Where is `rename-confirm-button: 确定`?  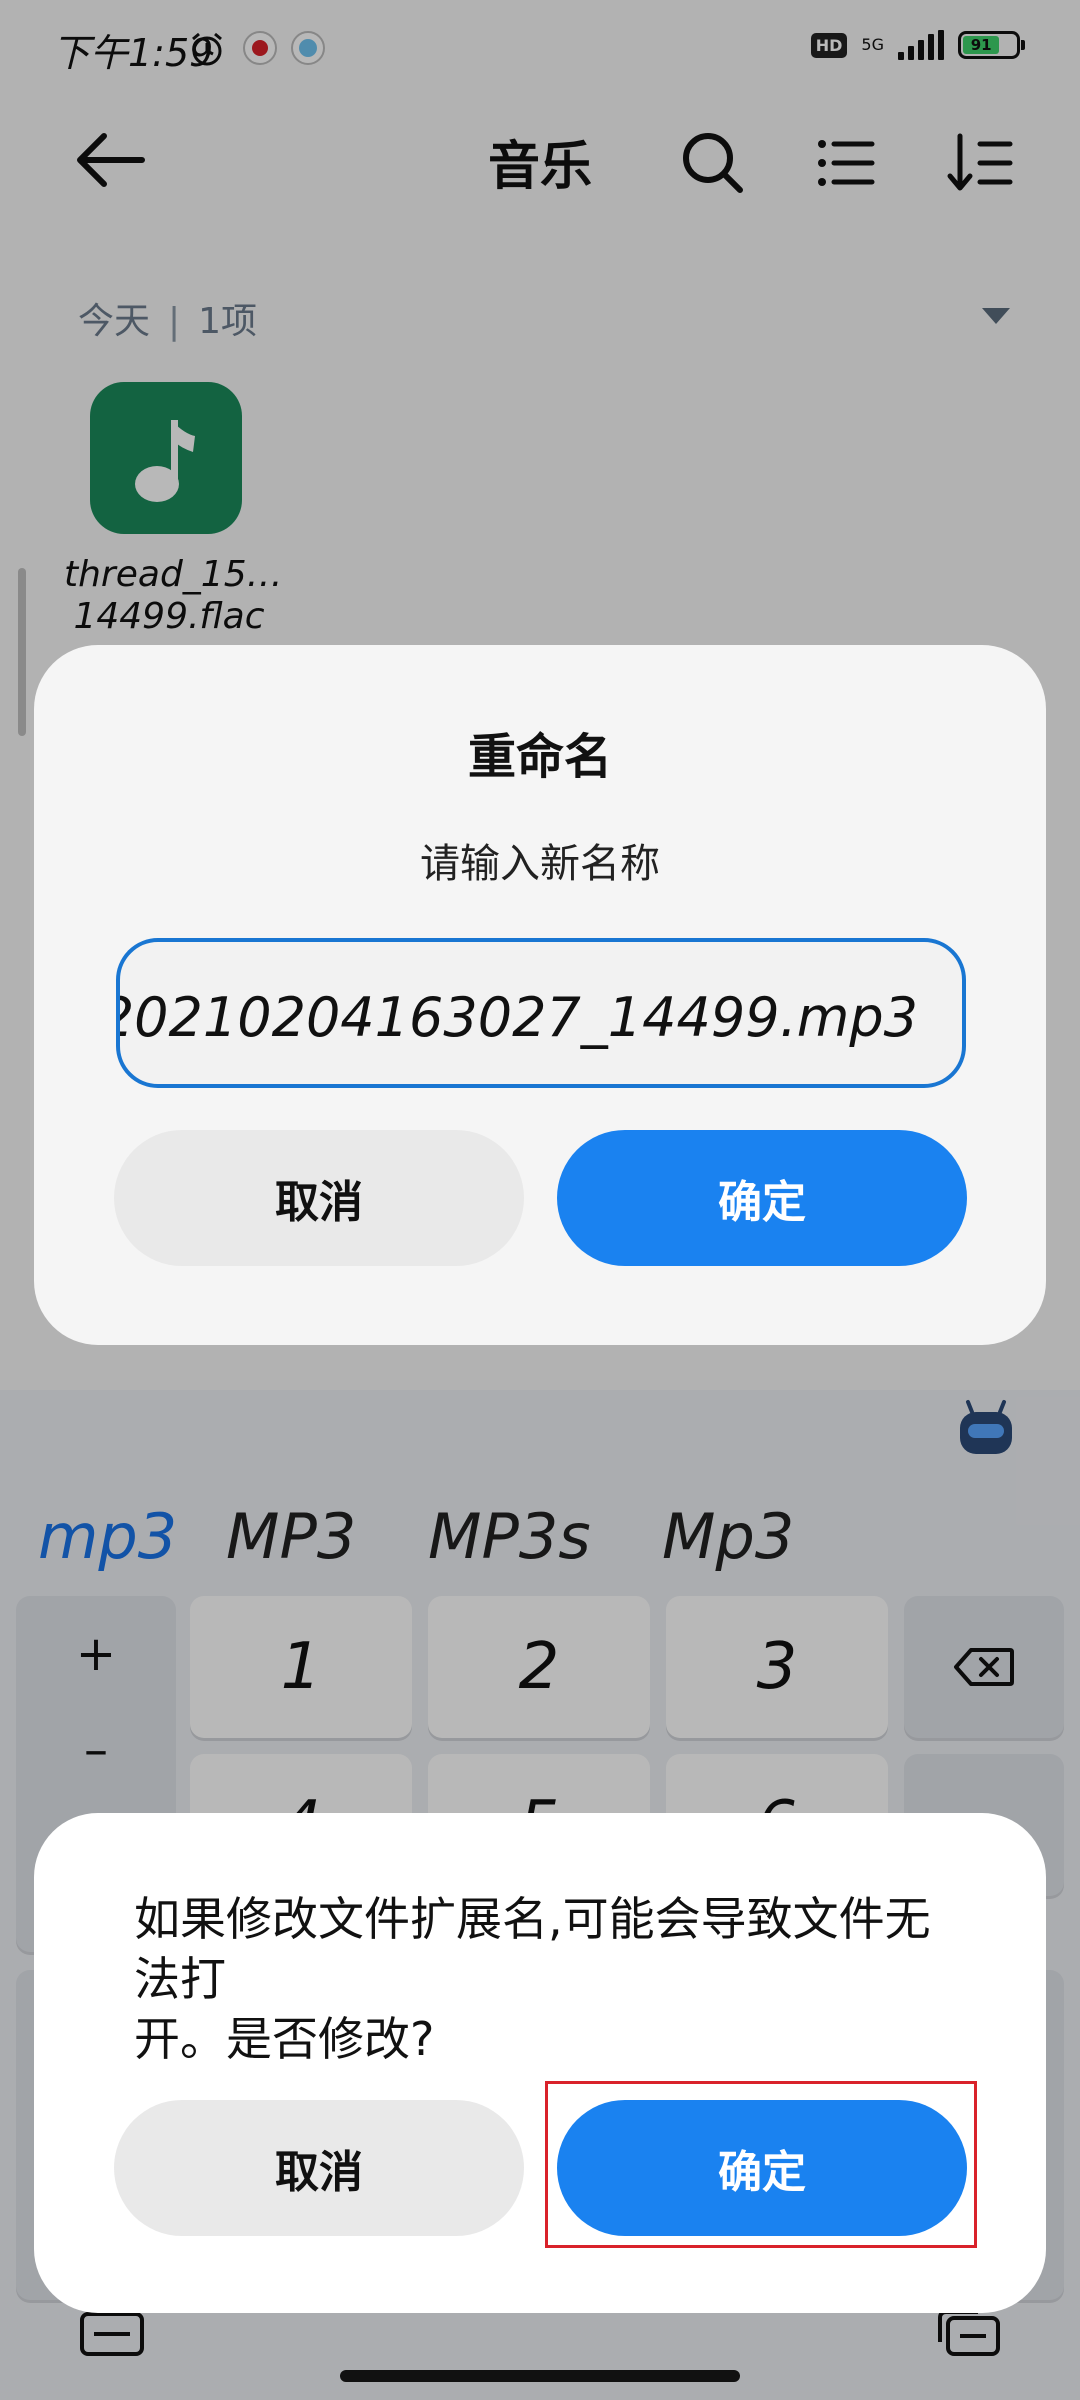
rename-confirm-button: 确定 is located at coordinates (762, 1198).